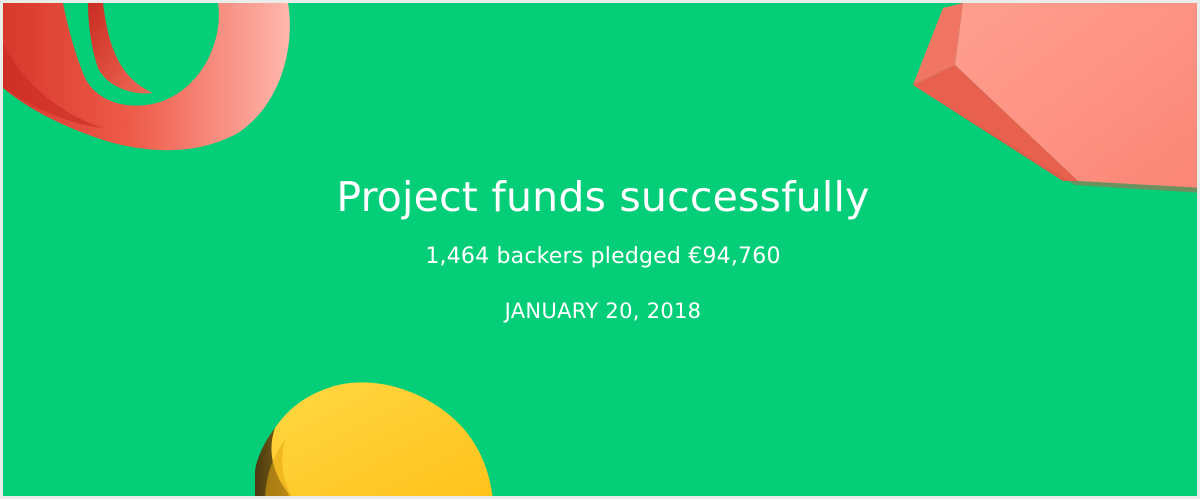 The height and width of the screenshot is (499, 1200). What do you see at coordinates (603, 256) in the screenshot?
I see `backers-pledged-text: 1,464 backers pledged €94,760` at bounding box center [603, 256].